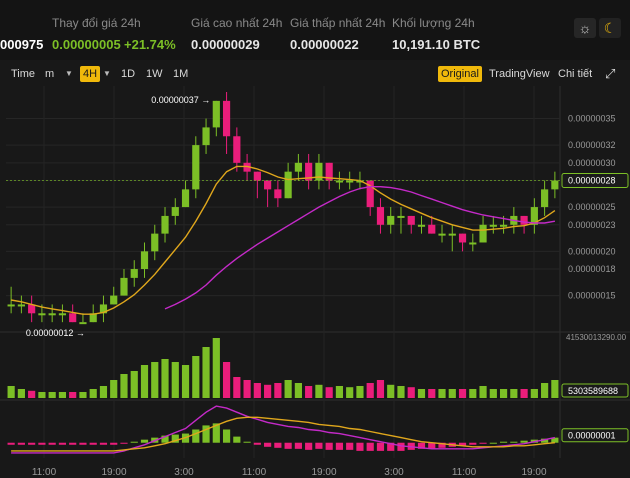 The image size is (630, 478). Describe the element at coordinates (592, 181) in the screenshot. I see `current-price-label: 0.00000028` at that location.